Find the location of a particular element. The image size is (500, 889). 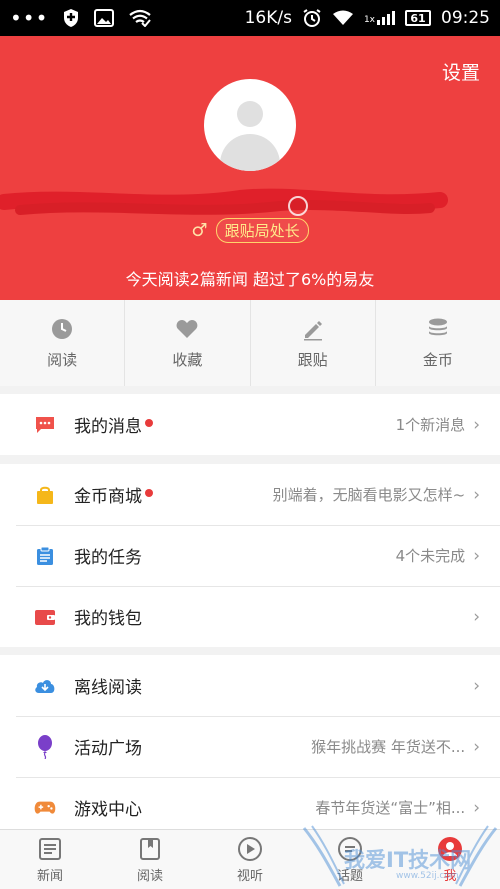

menu-item-title: 我的任务 is located at coordinates (108, 558).